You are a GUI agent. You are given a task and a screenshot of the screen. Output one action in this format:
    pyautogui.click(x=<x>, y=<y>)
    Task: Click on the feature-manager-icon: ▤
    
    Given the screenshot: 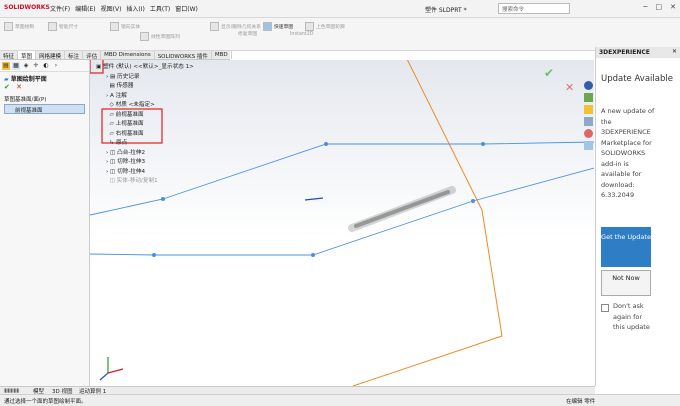 What is the action you would take?
    pyautogui.click(x=6, y=66)
    